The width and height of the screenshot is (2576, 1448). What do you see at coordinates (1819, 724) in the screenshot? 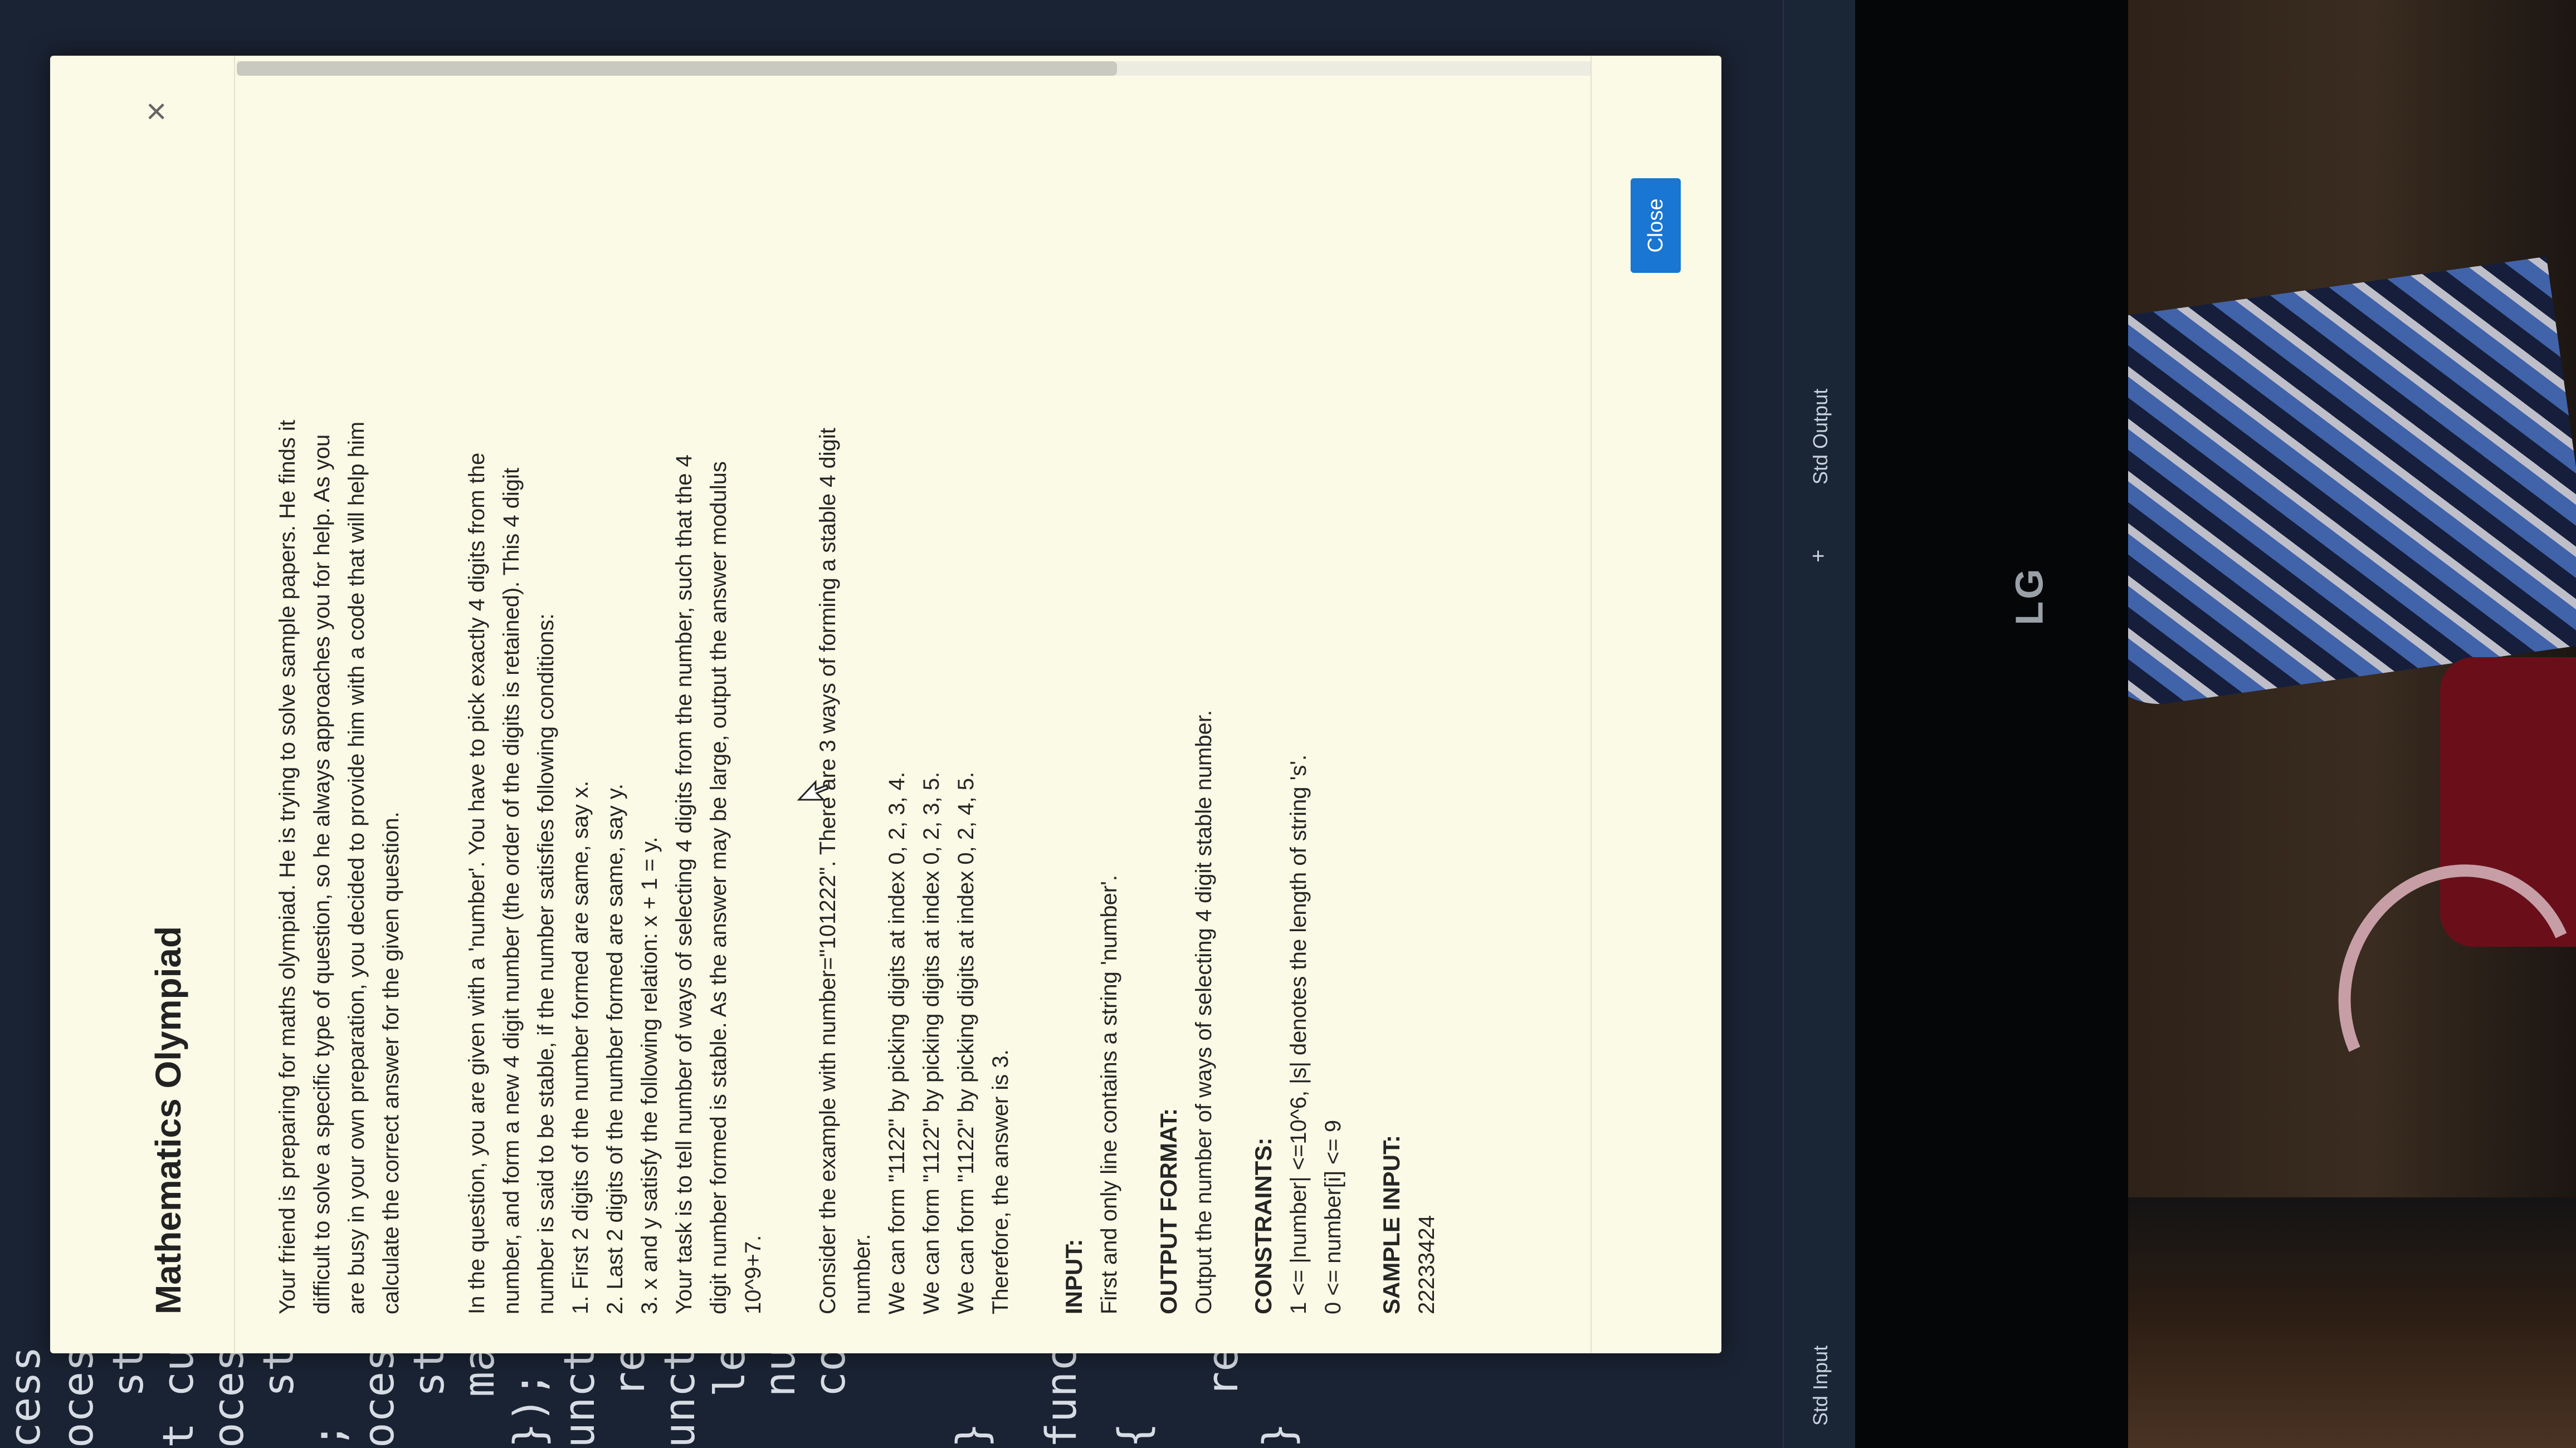
I see `io-bar: Std Input + Std Output` at bounding box center [1819, 724].